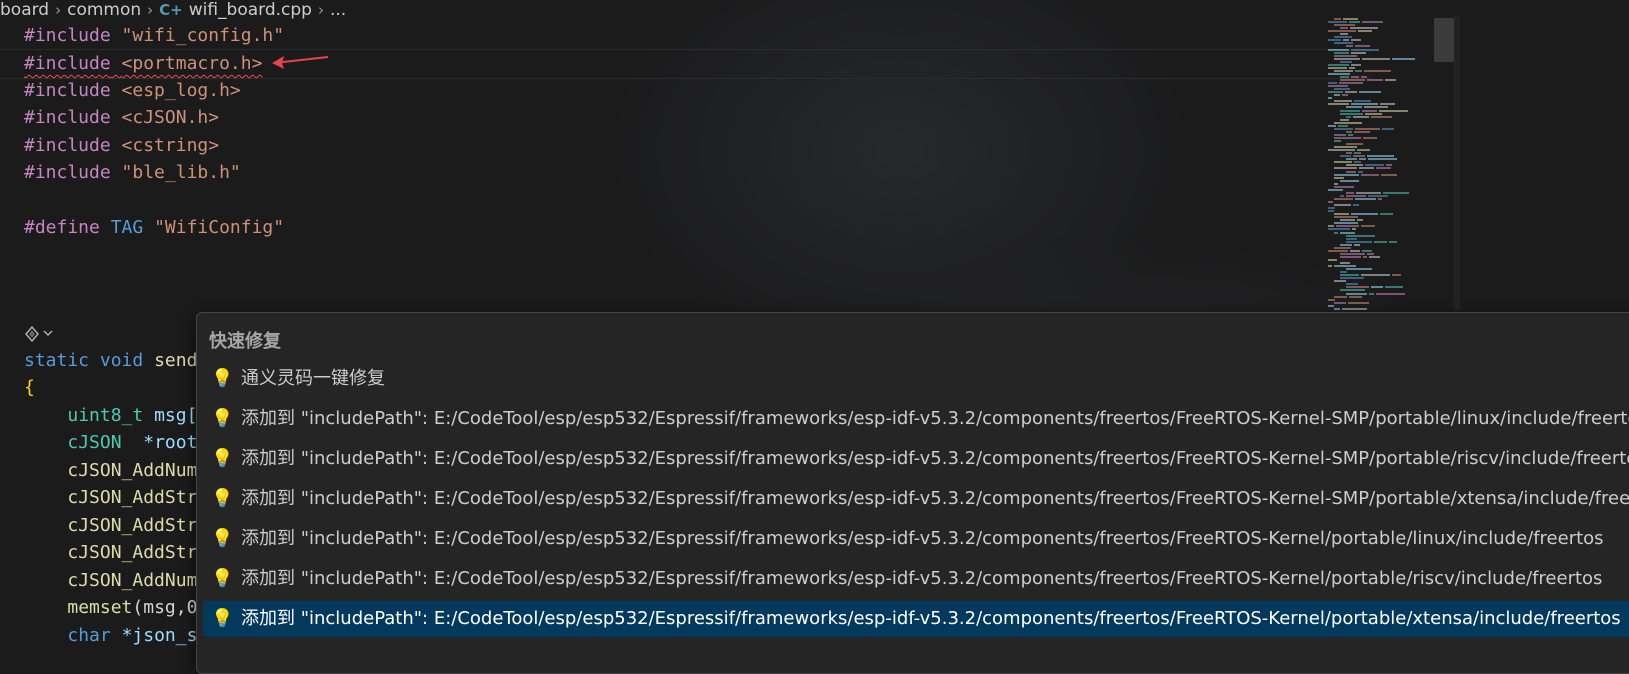 The height and width of the screenshot is (674, 1629). I want to click on code-line: uint8_t msg[, so click(110, 416).